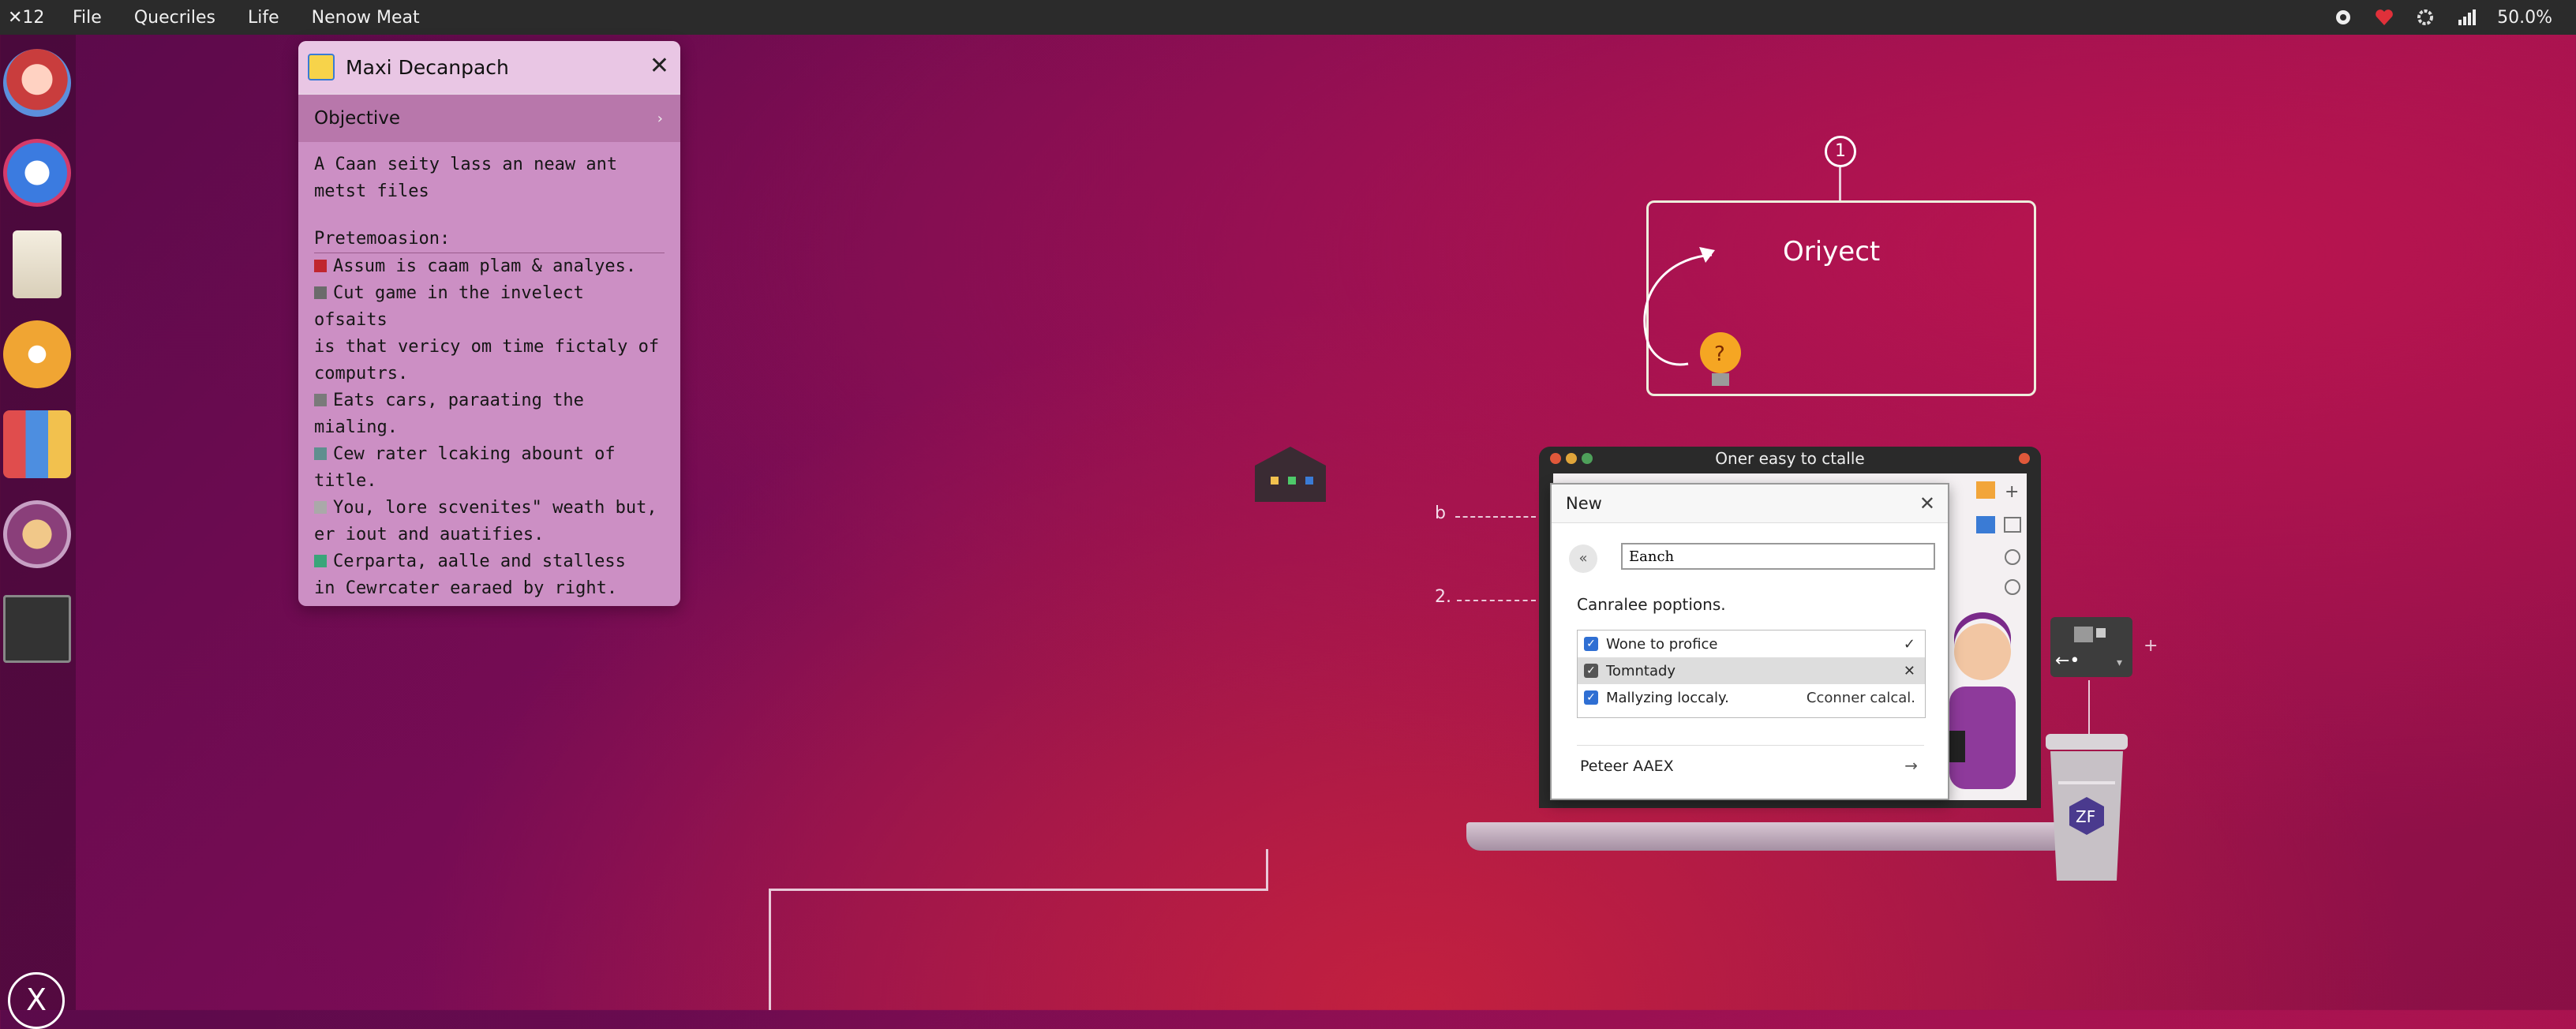 The image size is (2576, 1029). Describe the element at coordinates (1290, 474) in the screenshot. I see `building-icon` at that location.